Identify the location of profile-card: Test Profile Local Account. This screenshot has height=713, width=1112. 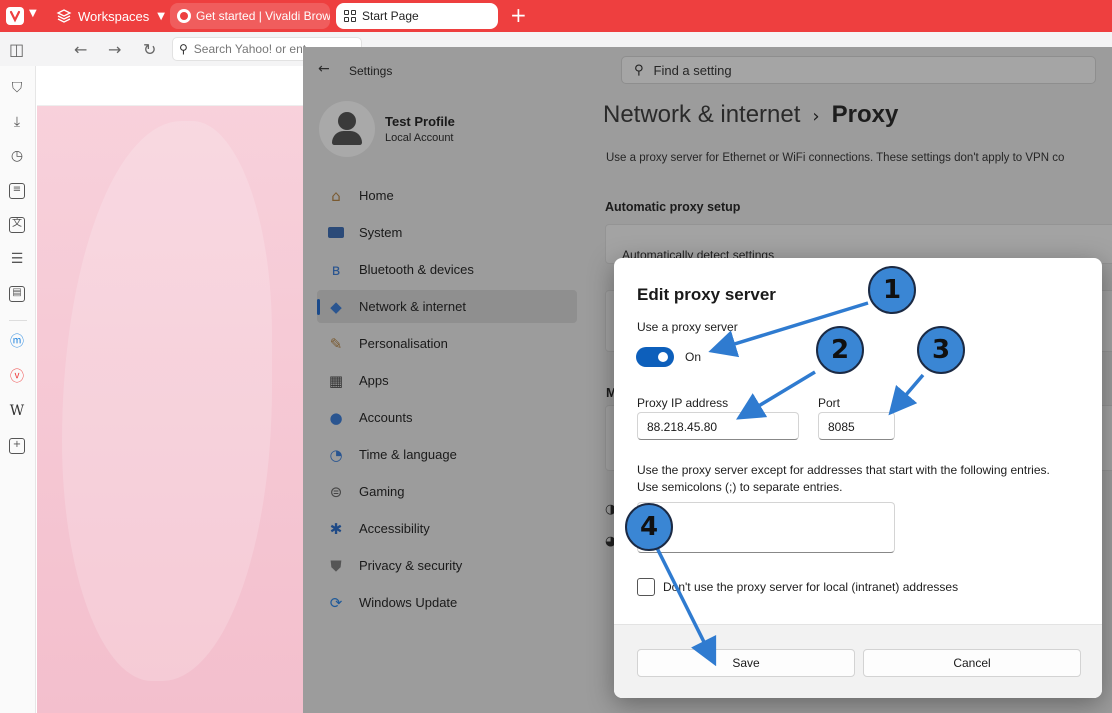
(387, 129).